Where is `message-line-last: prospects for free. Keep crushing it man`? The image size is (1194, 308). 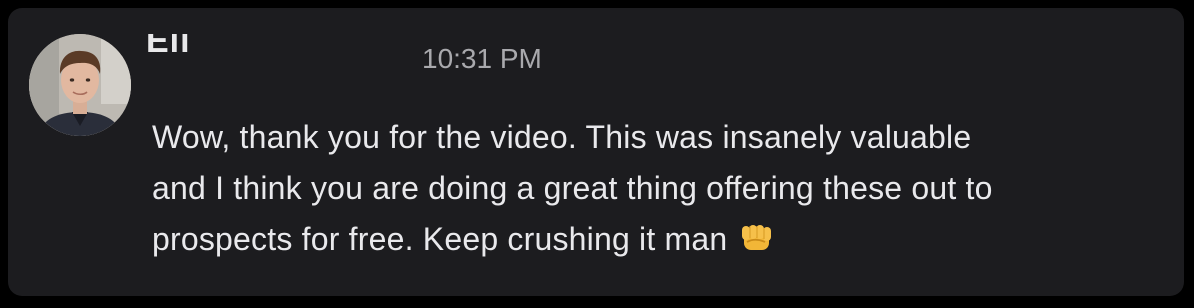 message-line-last: prospects for free. Keep crushing it man is located at coordinates (657, 239).